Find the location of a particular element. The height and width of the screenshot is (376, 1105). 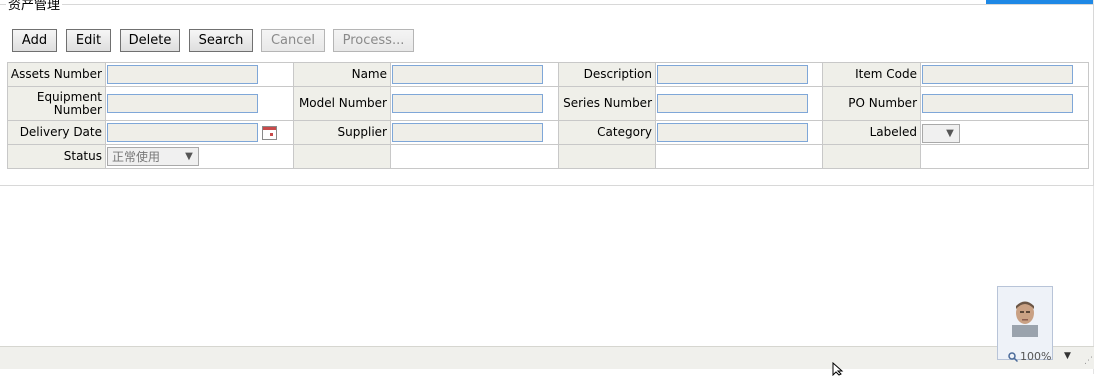

labeled-select: ▼ is located at coordinates (941, 133).